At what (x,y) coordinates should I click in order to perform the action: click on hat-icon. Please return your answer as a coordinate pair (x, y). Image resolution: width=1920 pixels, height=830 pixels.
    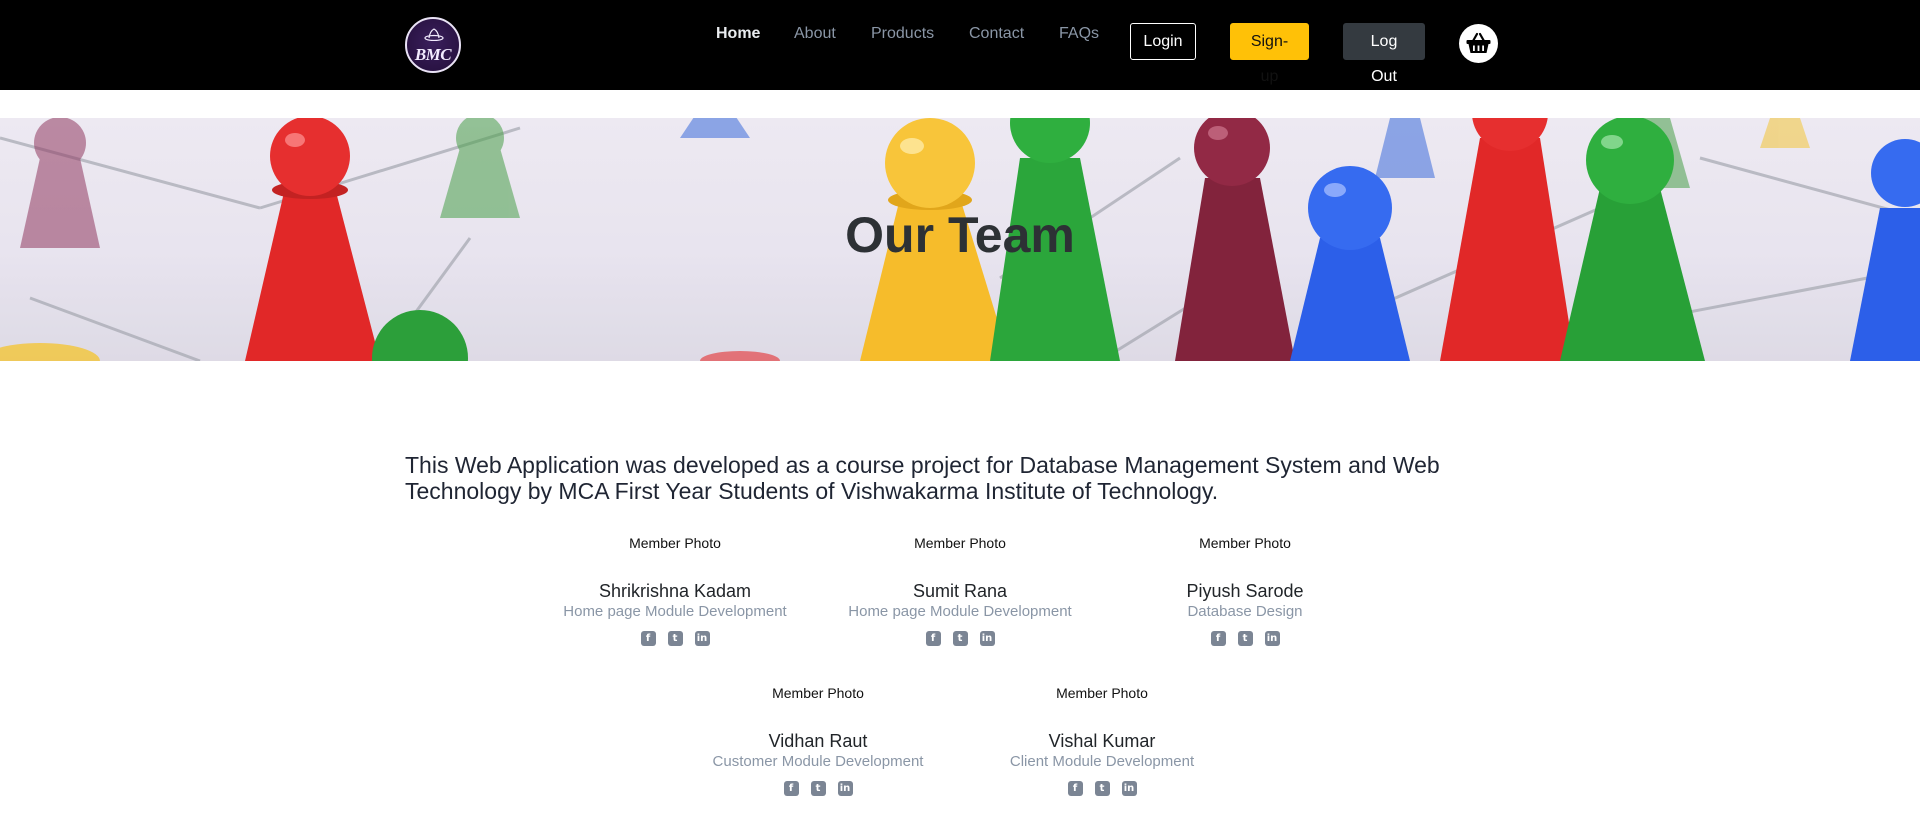
    Looking at the image, I should click on (434, 34).